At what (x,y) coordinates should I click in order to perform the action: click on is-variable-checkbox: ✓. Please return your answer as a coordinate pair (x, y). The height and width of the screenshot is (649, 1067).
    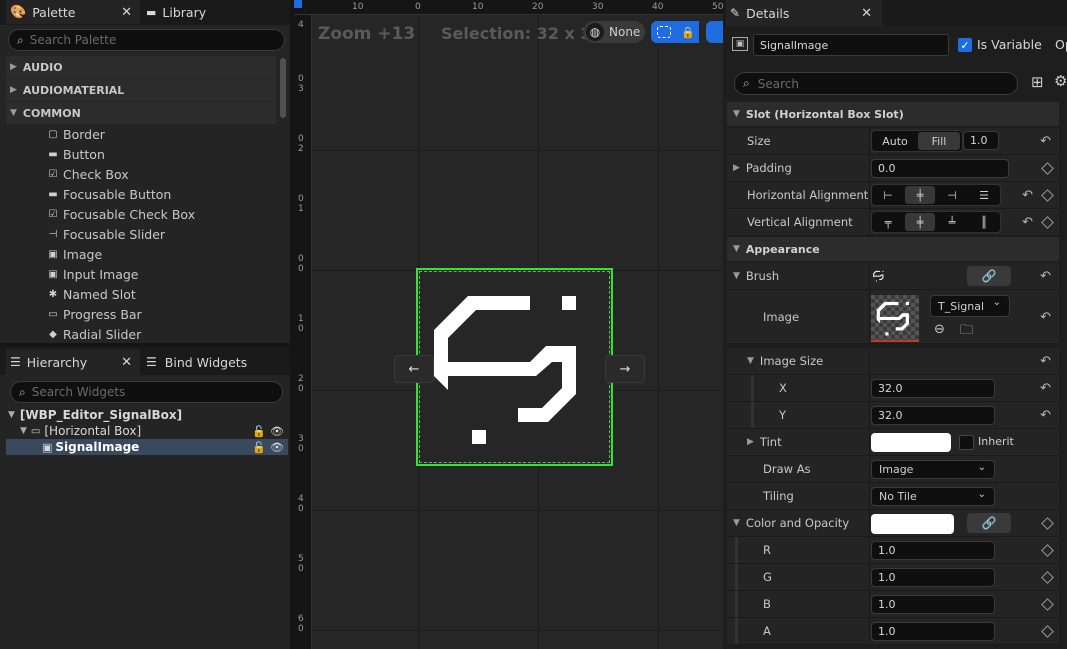
    Looking at the image, I should click on (965, 45).